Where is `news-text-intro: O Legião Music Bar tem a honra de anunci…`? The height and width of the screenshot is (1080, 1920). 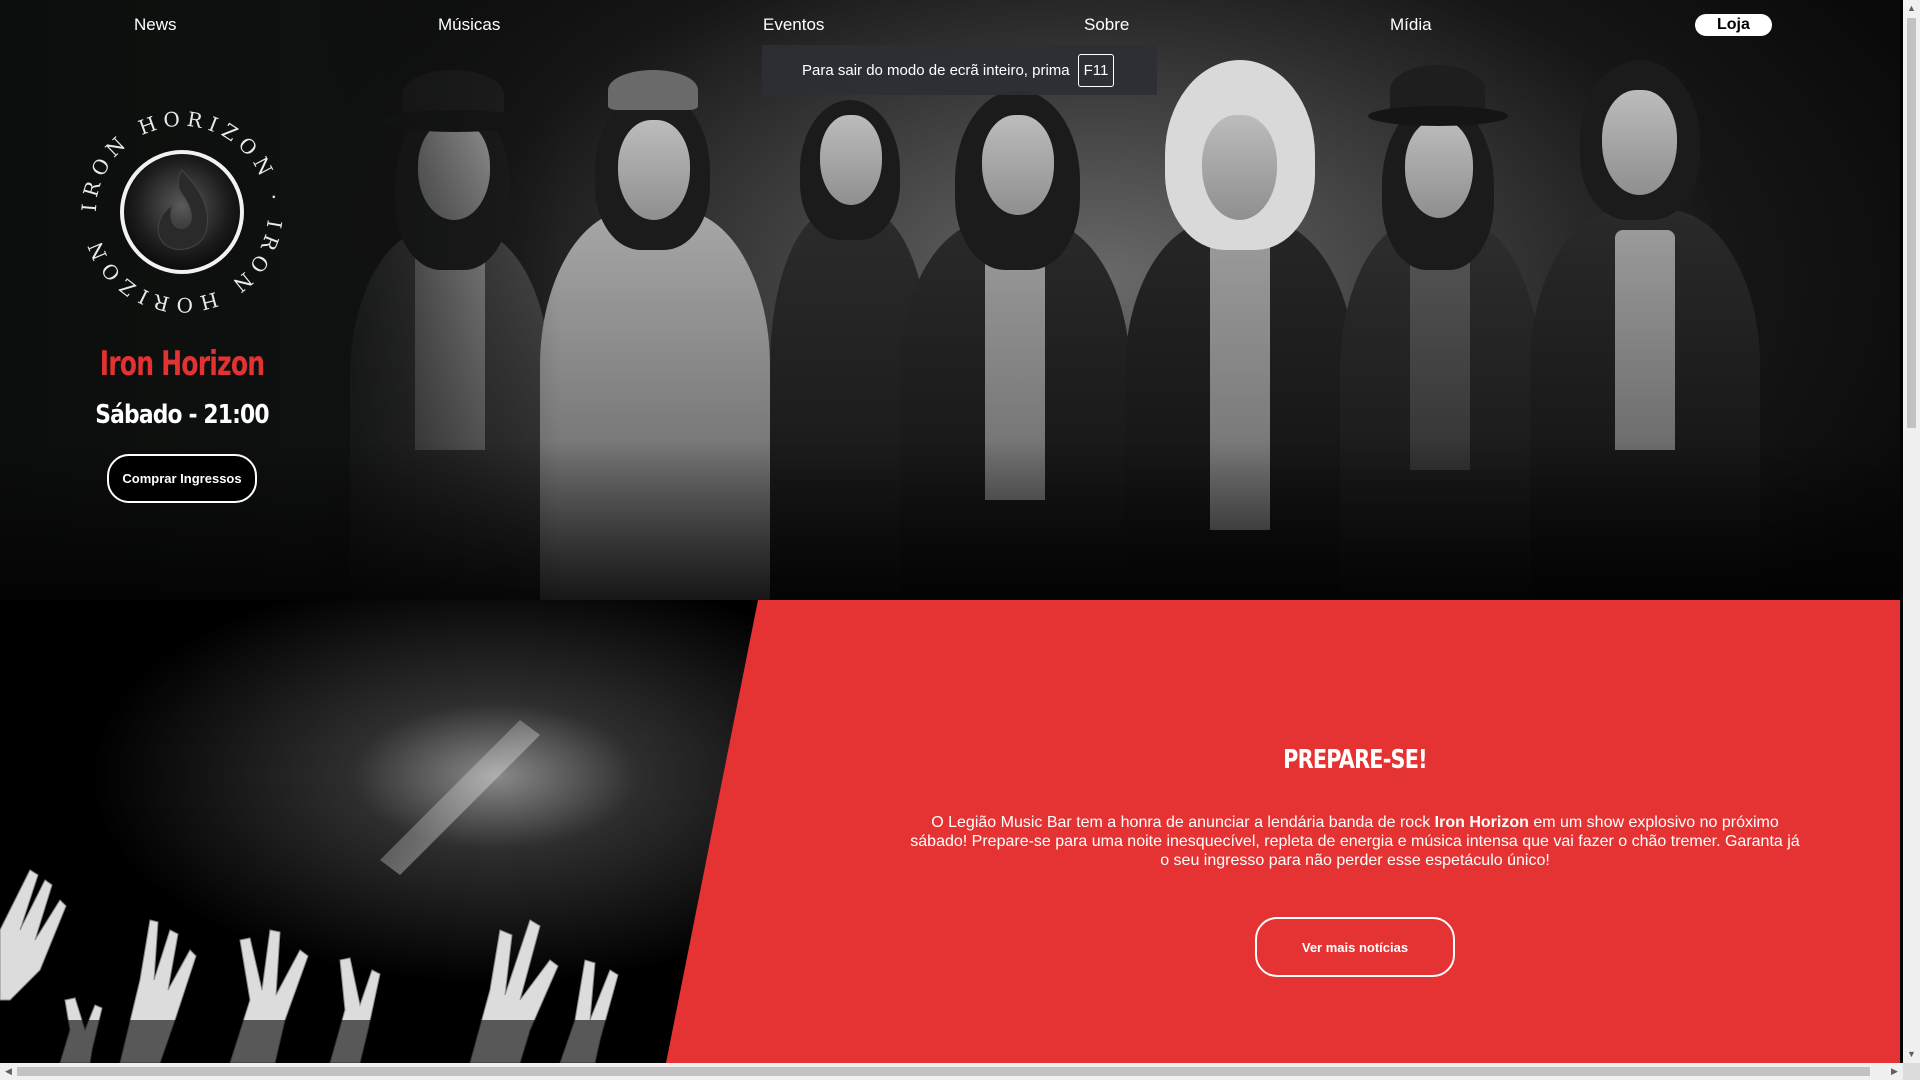 news-text-intro: O Legião Music Bar tem a honra de anunci… is located at coordinates (1183, 822).